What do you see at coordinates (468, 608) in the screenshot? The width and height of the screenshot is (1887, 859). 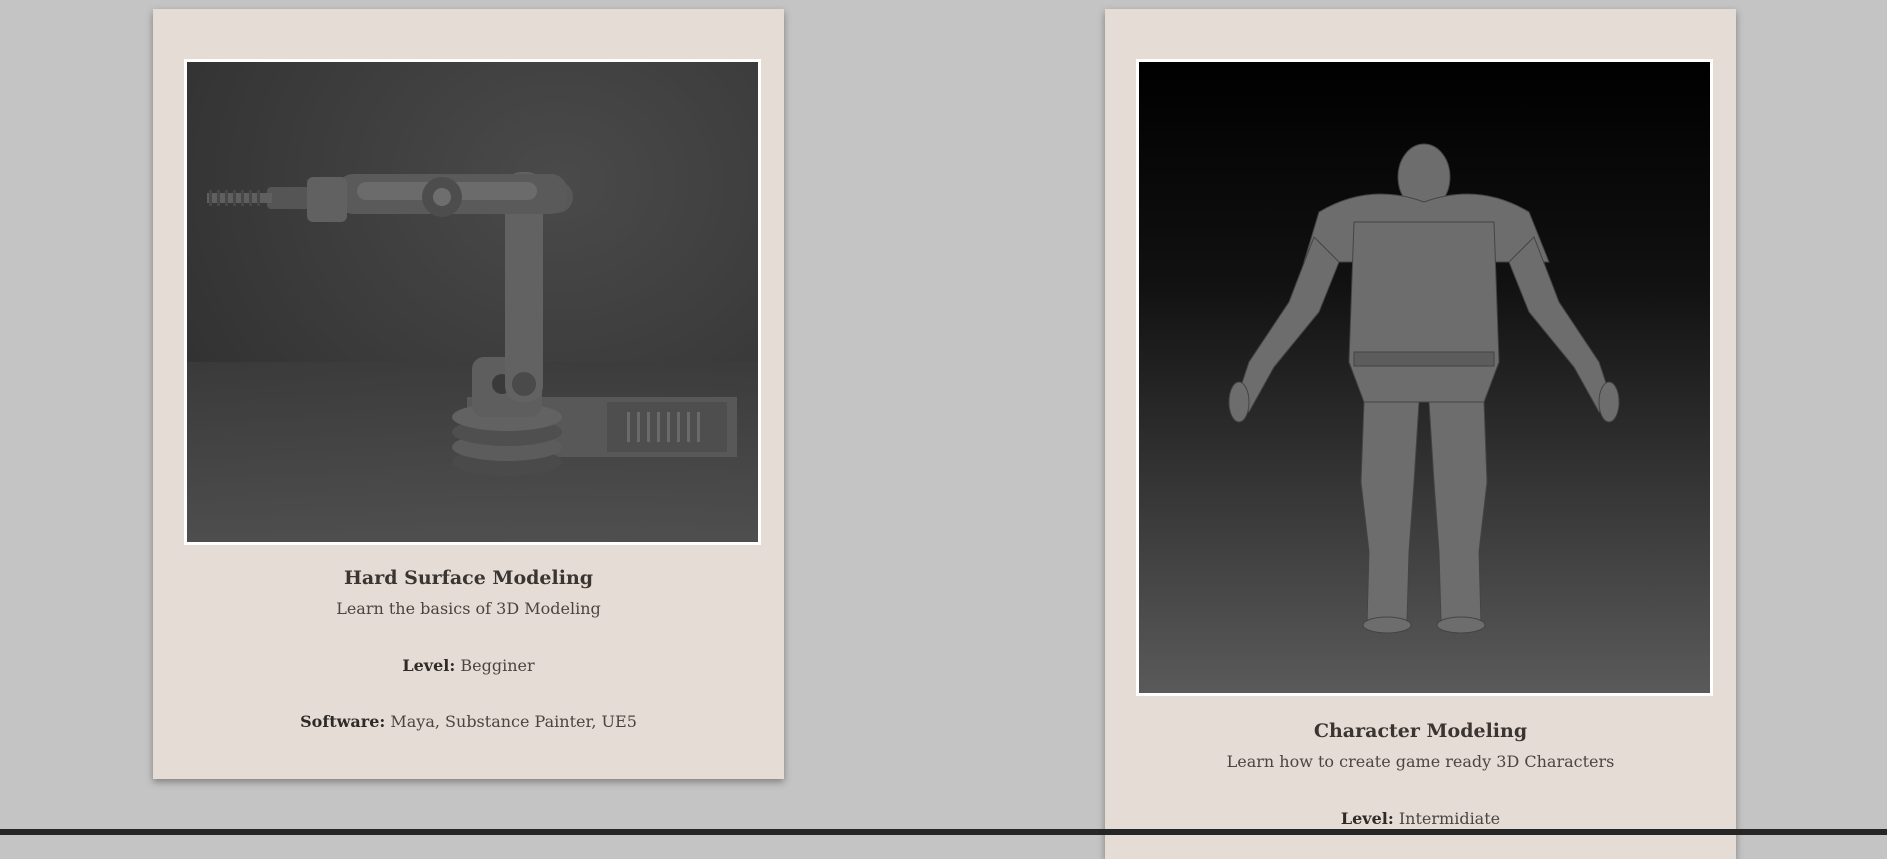 I see `course-subtitle: Learn the basics of 3D Modeling` at bounding box center [468, 608].